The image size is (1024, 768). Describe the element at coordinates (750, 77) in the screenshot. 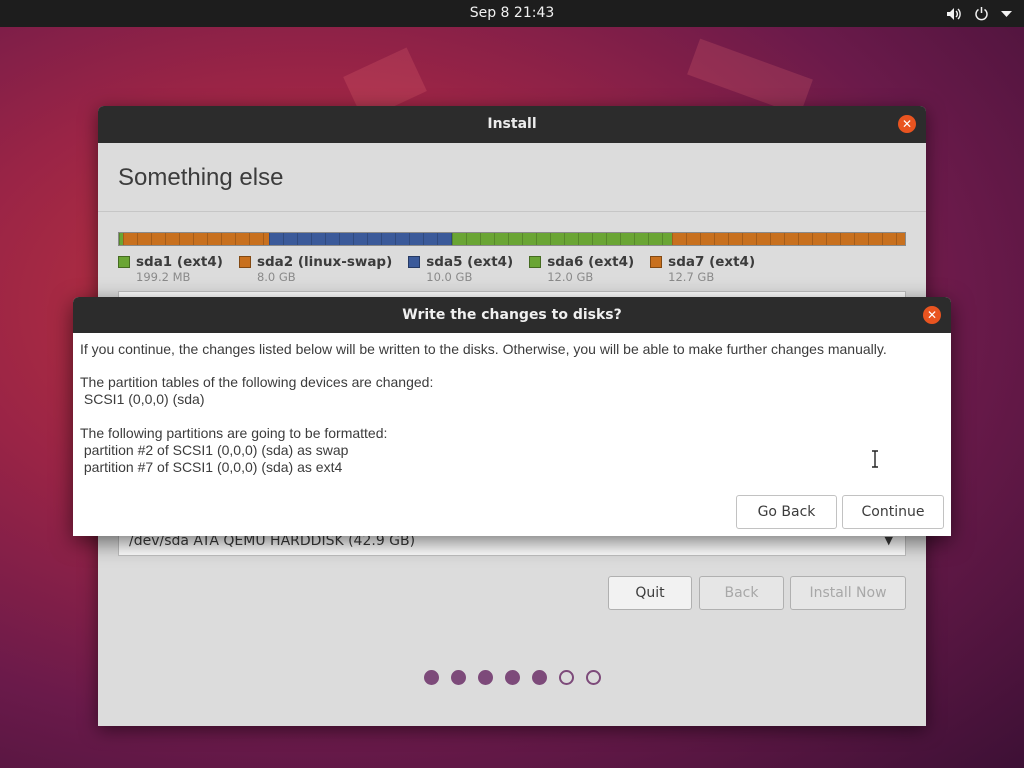

I see `wallpaper-shape` at that location.